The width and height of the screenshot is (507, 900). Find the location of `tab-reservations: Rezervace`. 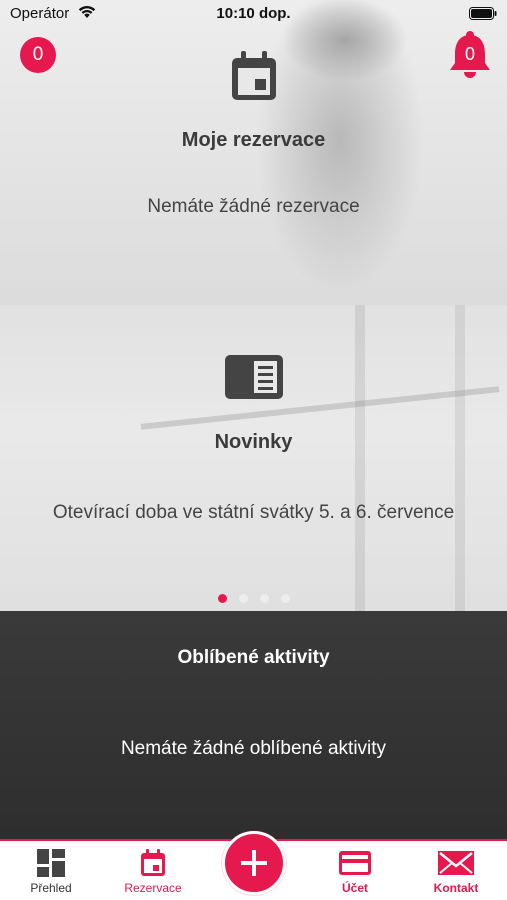

tab-reservations: Rezervace is located at coordinates (153, 872).